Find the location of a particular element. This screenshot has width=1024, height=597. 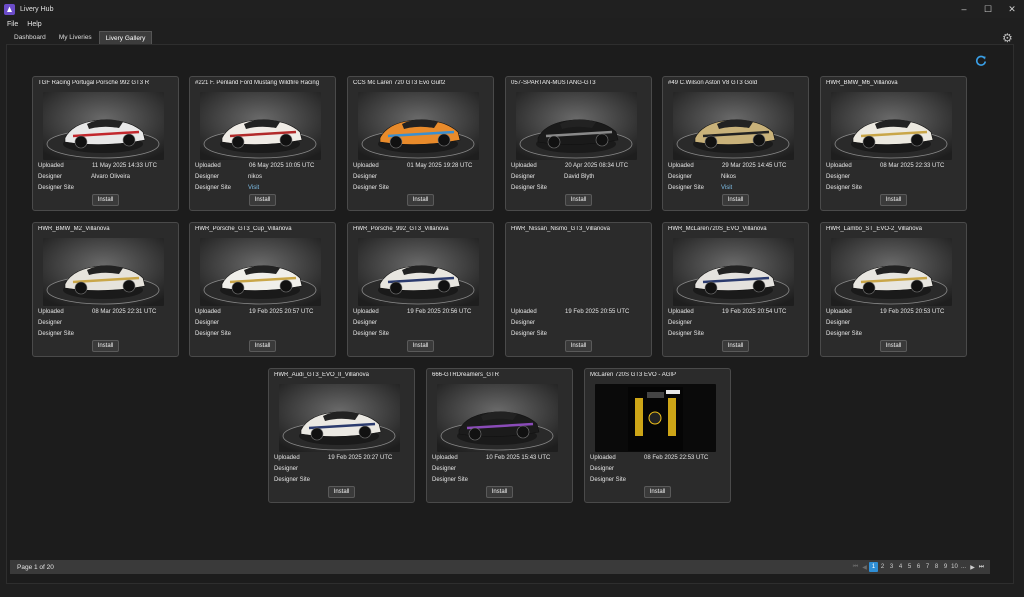

livery-title: HWR_Nissan_Nismo_GT3_Villanova is located at coordinates (560, 229).